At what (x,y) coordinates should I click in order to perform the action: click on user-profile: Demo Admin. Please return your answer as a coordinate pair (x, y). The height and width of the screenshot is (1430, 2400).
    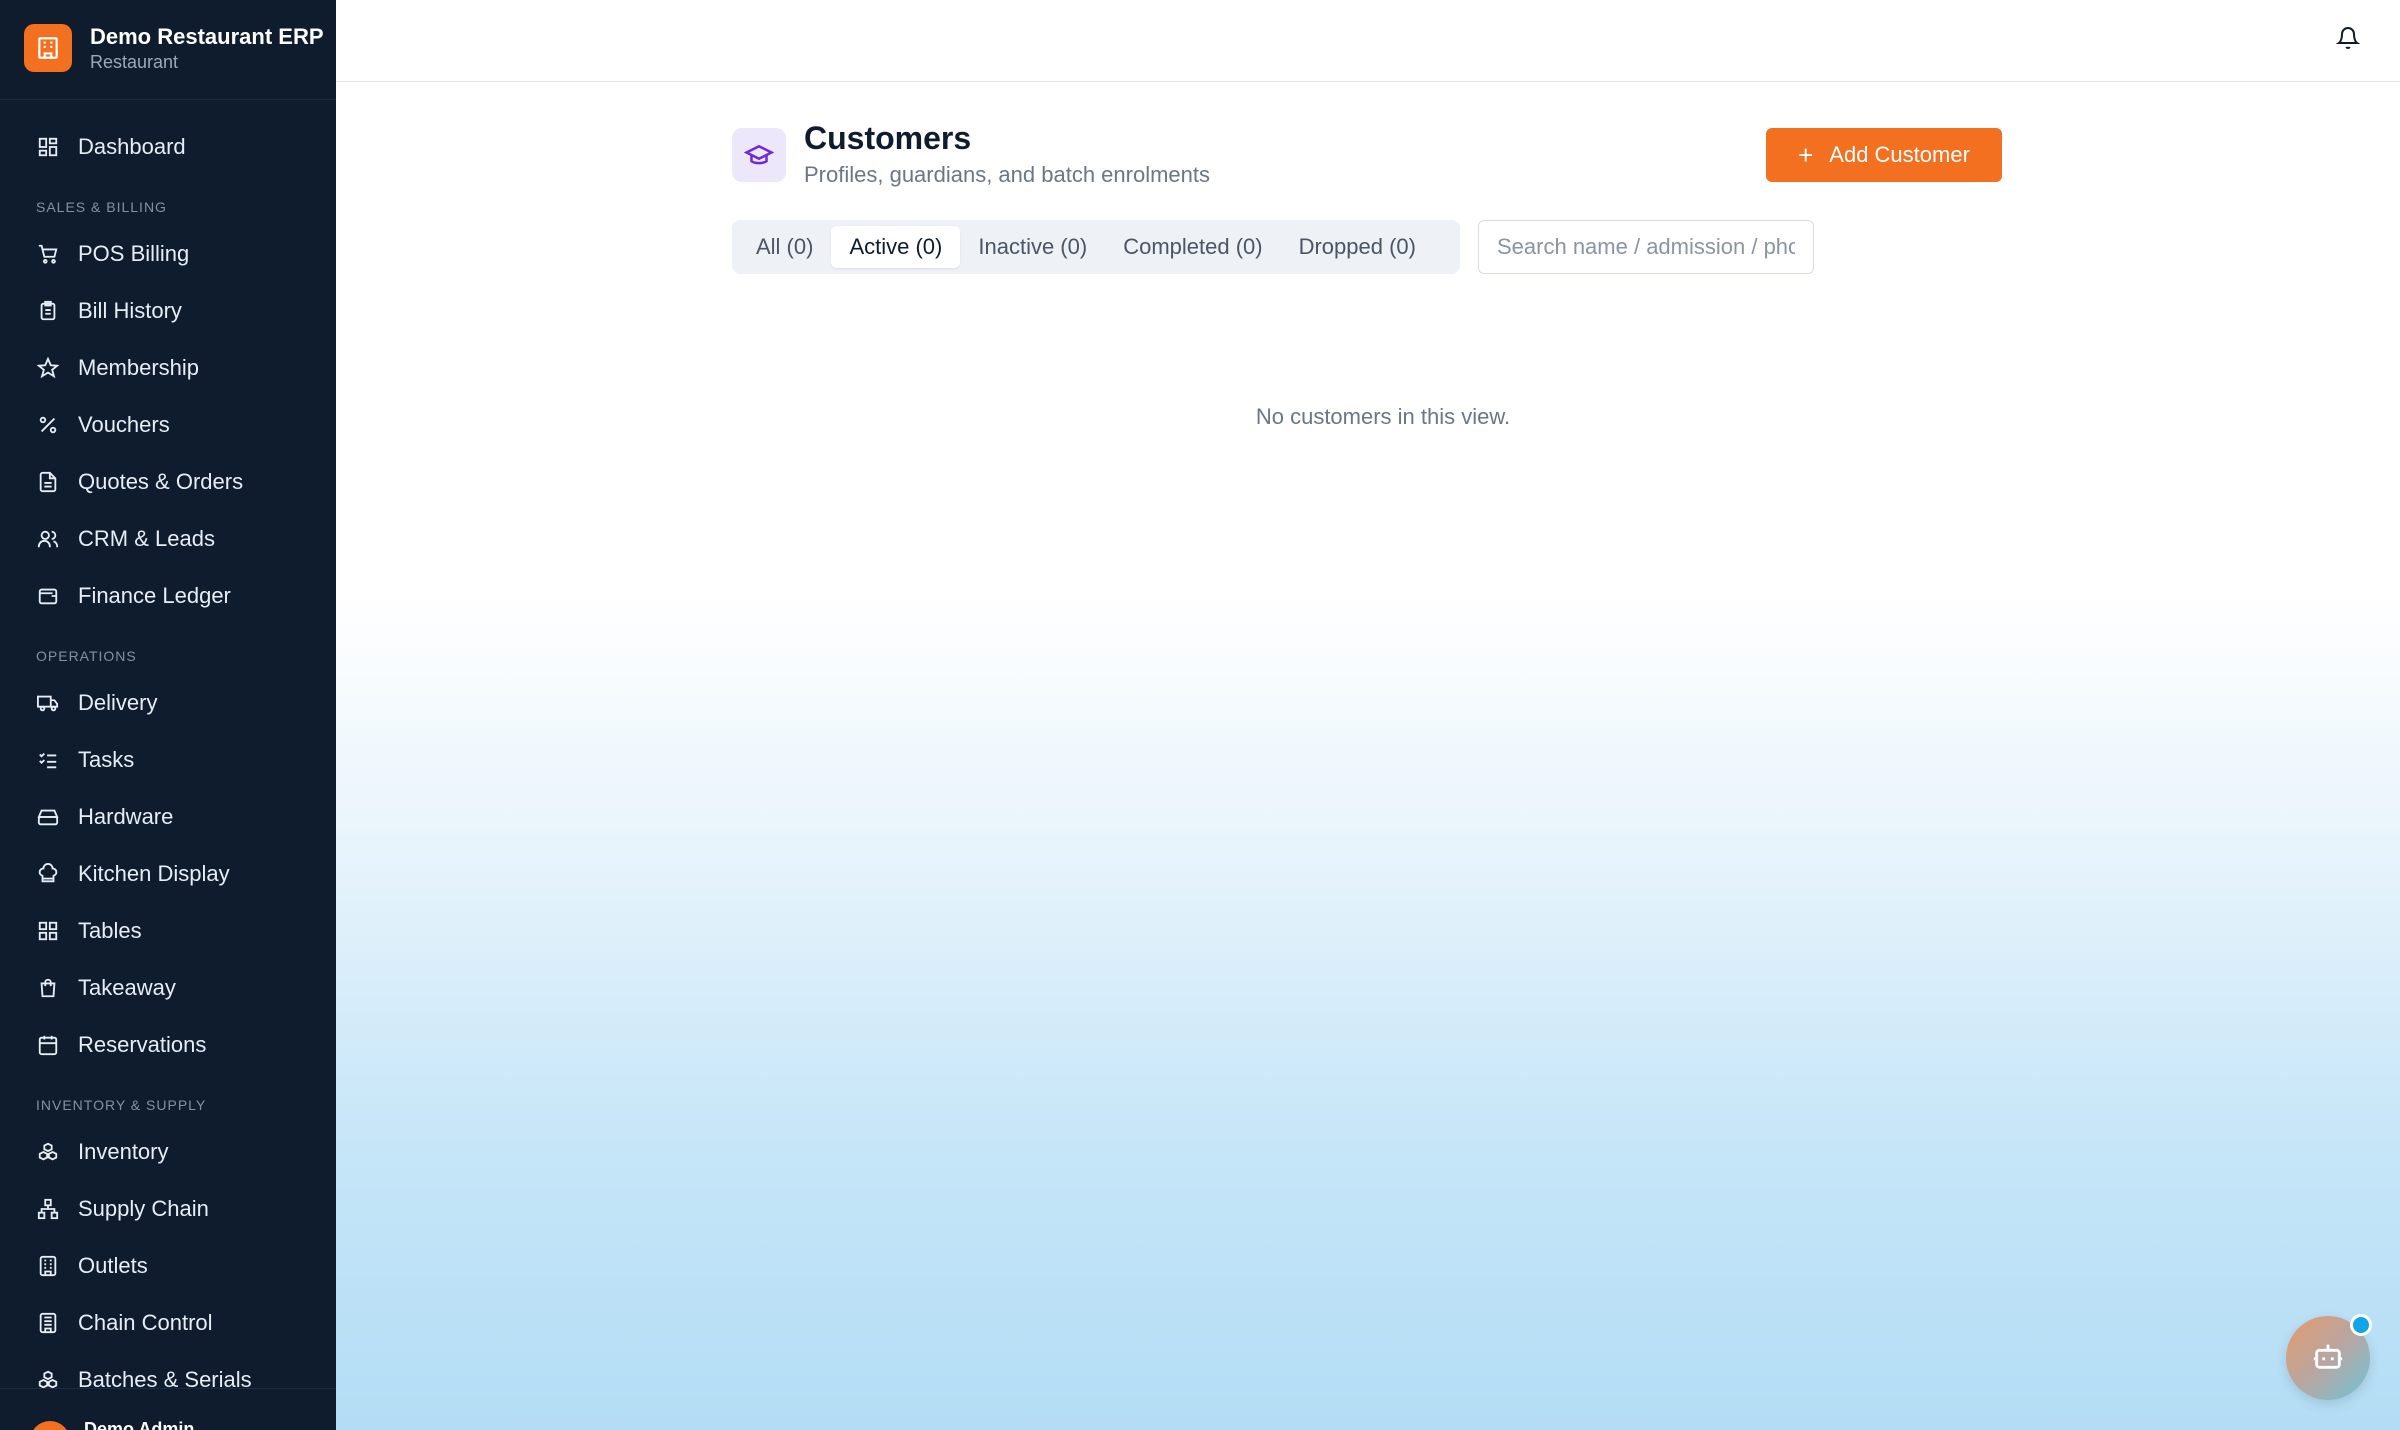
    Looking at the image, I should click on (168, 1409).